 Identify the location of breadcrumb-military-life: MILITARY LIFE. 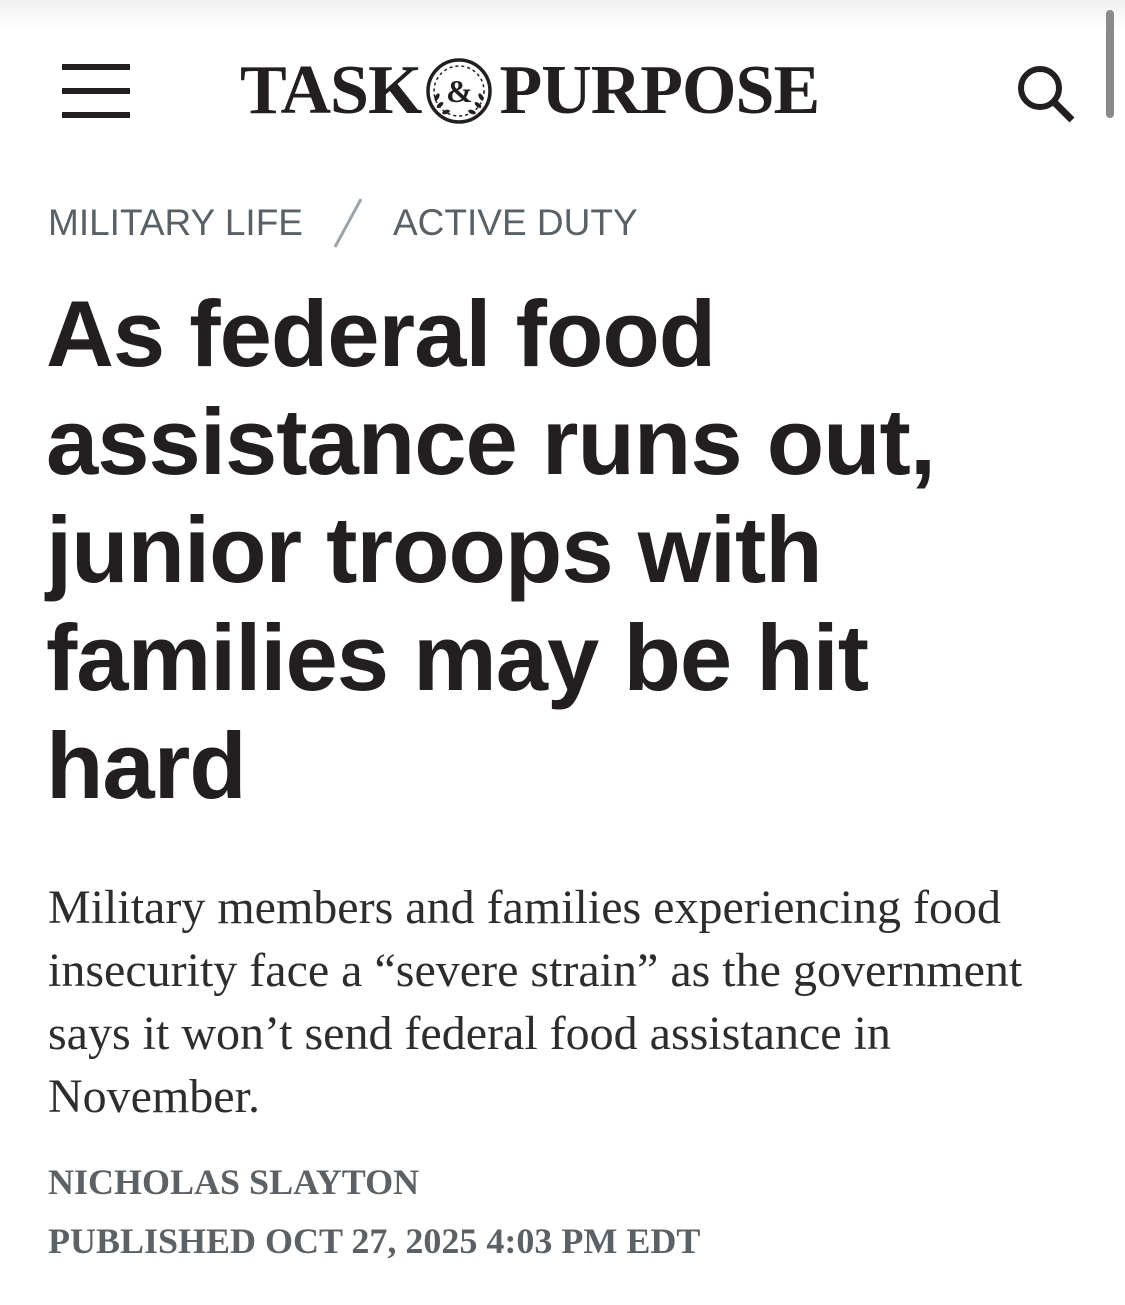
(175, 223).